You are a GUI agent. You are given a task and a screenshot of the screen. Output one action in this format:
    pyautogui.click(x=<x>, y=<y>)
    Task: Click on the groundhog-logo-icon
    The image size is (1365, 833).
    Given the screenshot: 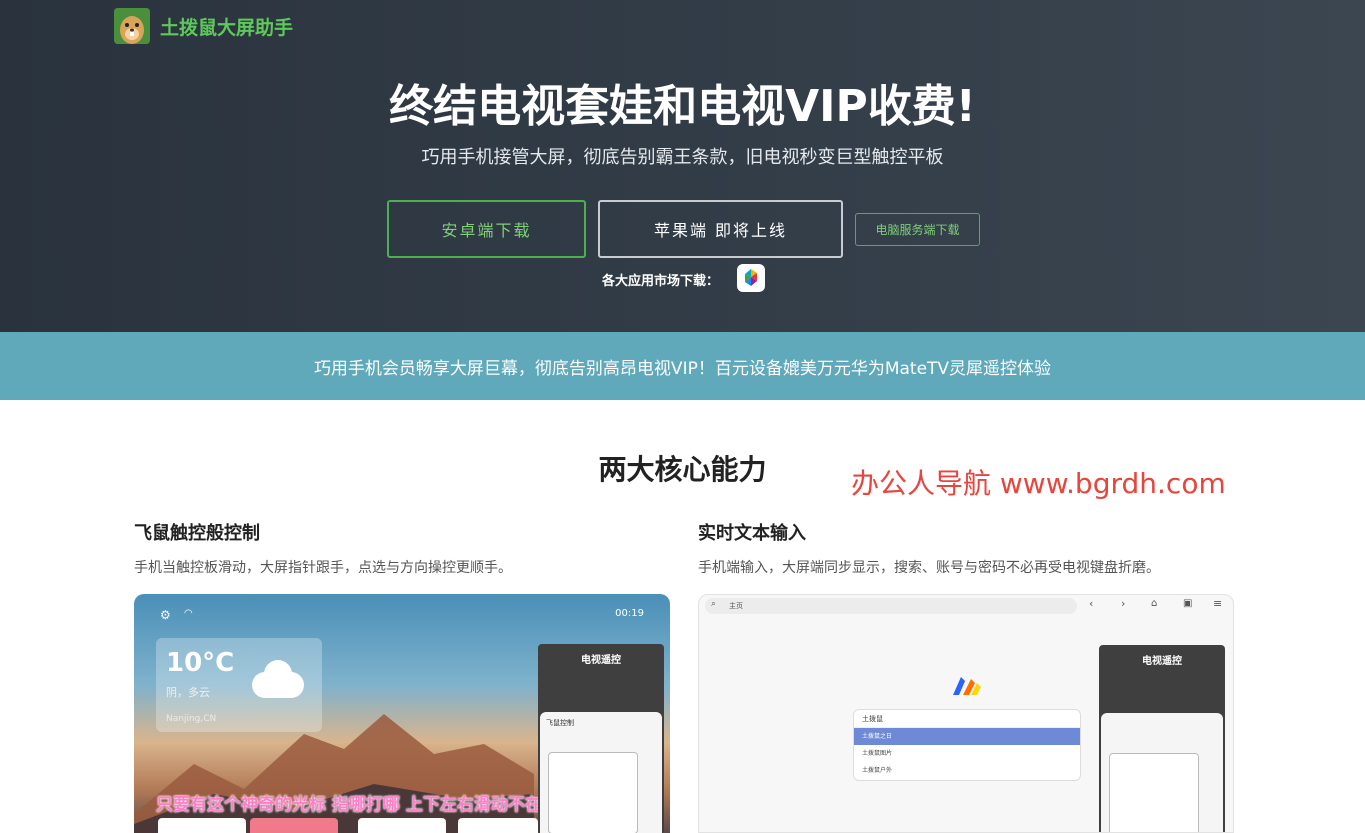 What is the action you would take?
    pyautogui.click(x=132, y=26)
    